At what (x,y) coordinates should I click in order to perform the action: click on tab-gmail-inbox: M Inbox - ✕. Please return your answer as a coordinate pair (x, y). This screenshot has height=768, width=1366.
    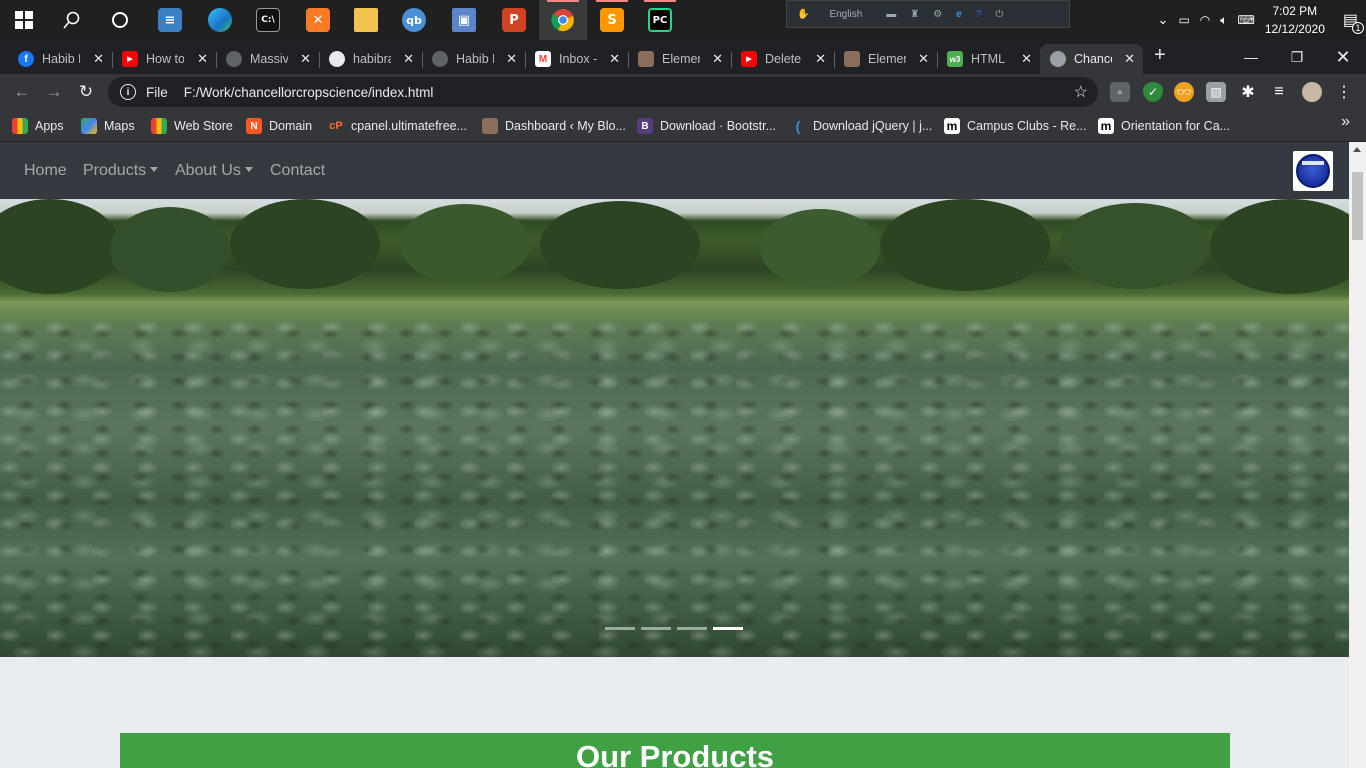
    Looking at the image, I should click on (577, 59).